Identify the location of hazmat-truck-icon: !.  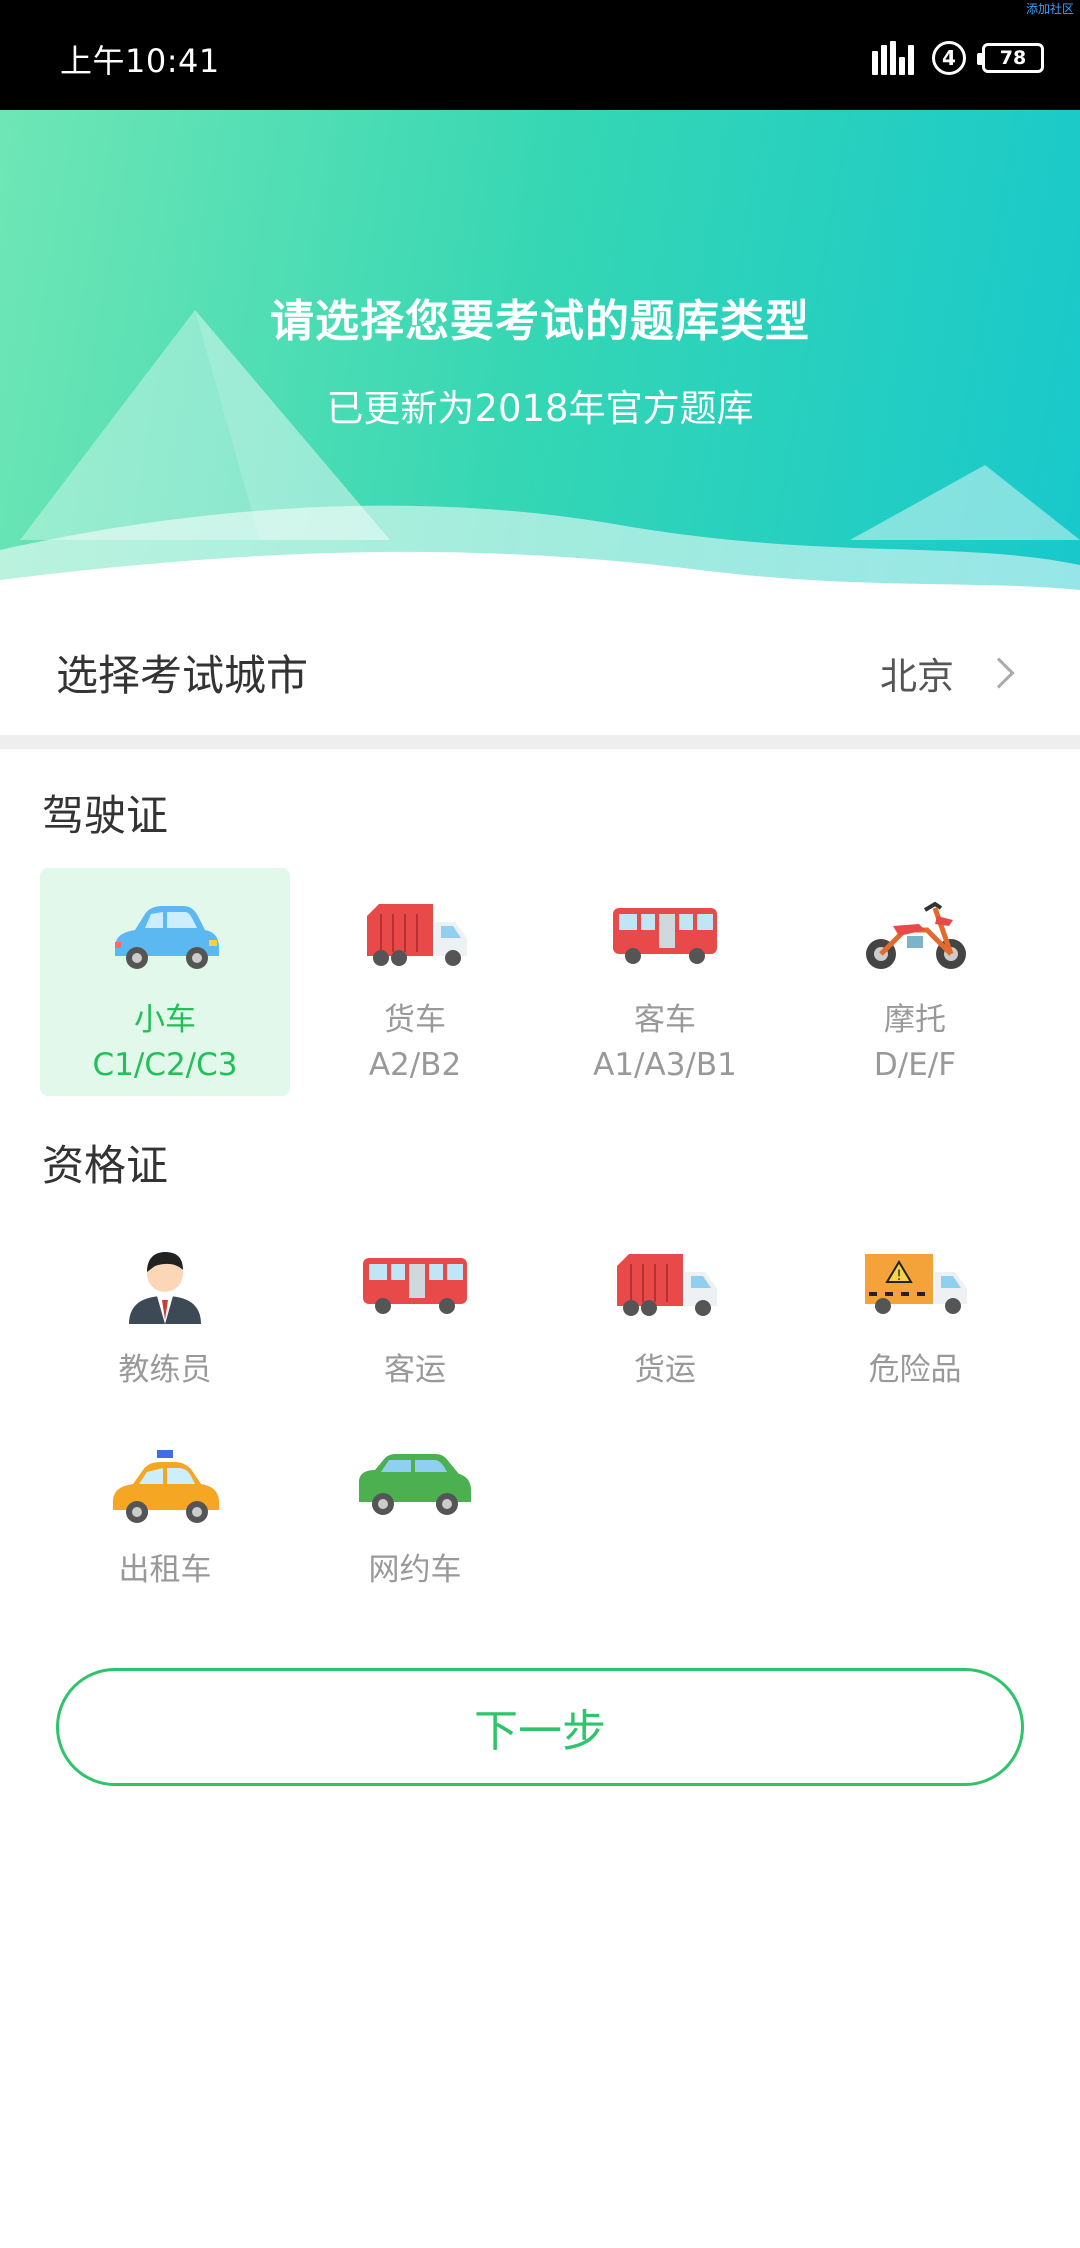
(916, 1284).